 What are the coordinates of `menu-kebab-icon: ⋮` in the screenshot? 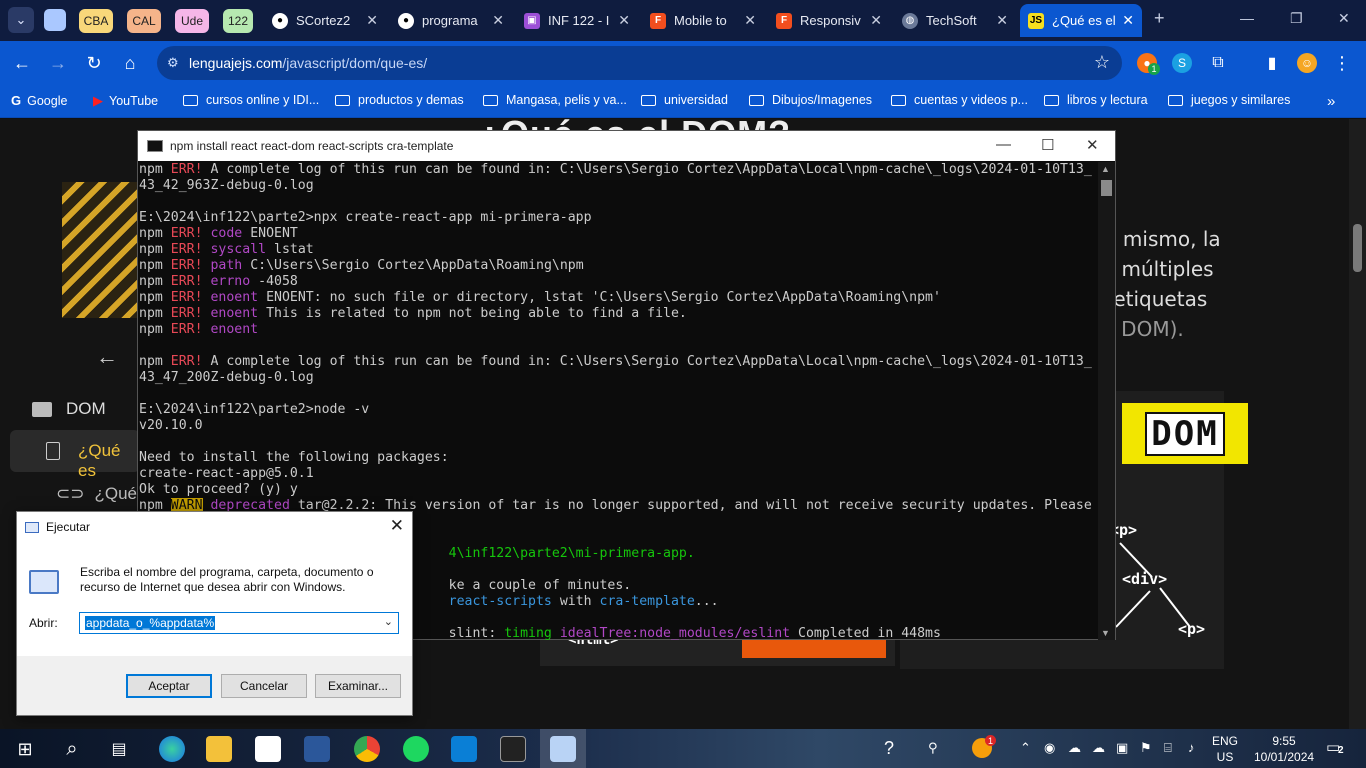 It's located at (1342, 63).